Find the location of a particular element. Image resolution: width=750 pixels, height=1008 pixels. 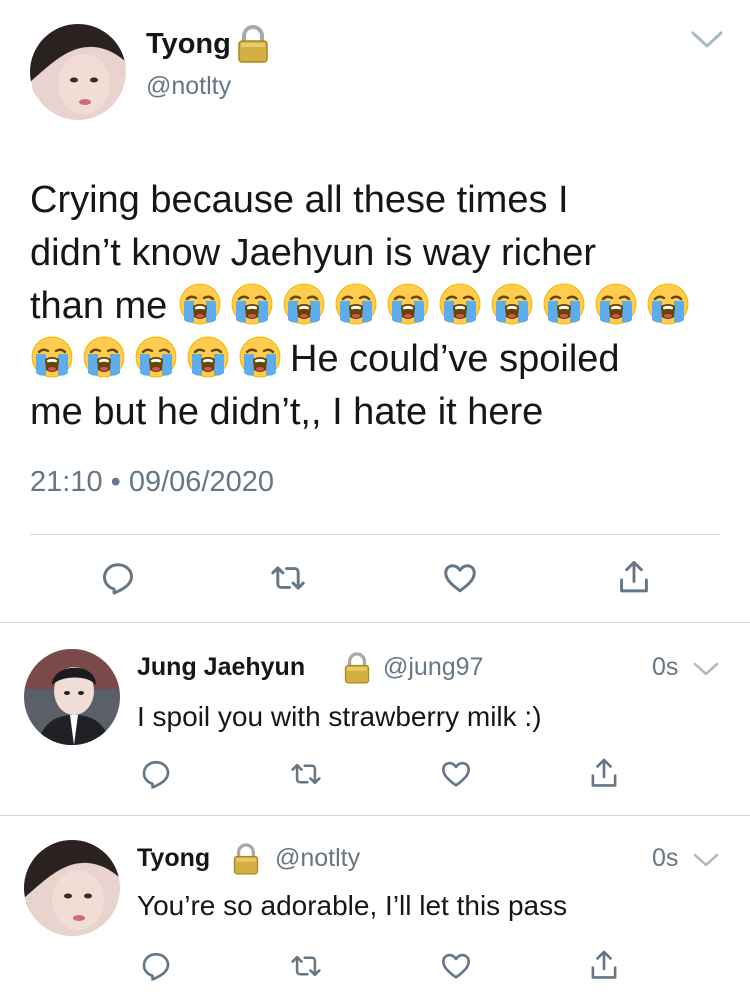

tweet-date: 09/06/2020 is located at coordinates (201, 482).